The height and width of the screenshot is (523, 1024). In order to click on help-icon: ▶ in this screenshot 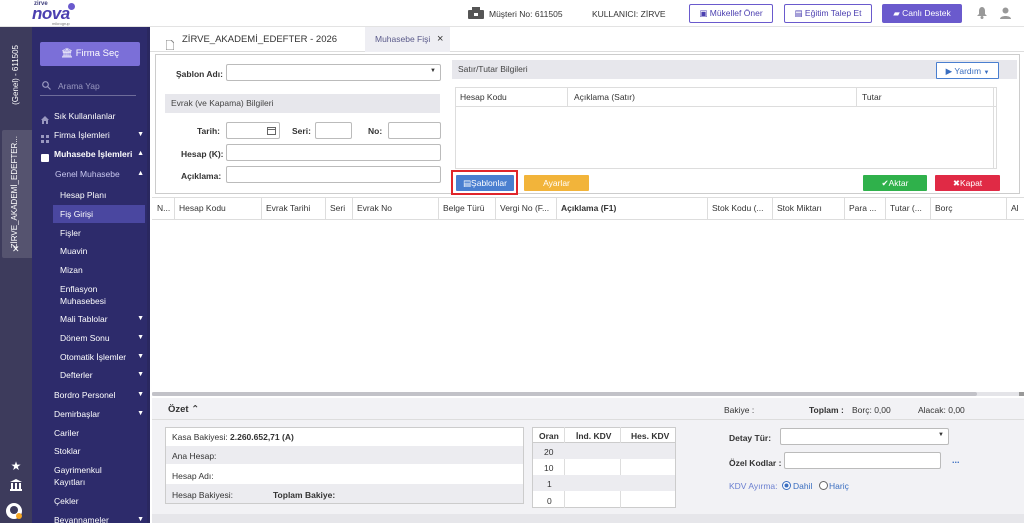, I will do `click(950, 71)`.